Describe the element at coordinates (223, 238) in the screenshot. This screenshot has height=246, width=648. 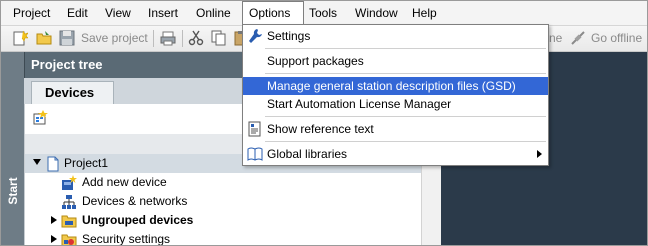
I see `tree-row-security-settings: Security settings` at that location.